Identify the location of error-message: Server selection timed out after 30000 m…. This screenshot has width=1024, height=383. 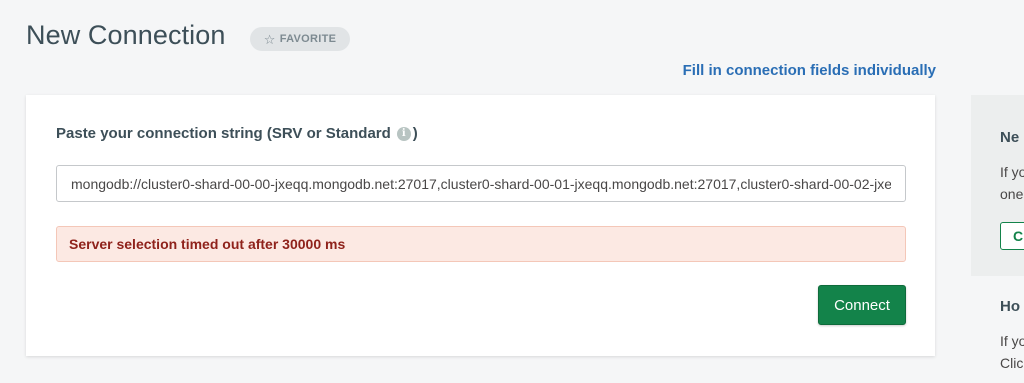
(481, 244).